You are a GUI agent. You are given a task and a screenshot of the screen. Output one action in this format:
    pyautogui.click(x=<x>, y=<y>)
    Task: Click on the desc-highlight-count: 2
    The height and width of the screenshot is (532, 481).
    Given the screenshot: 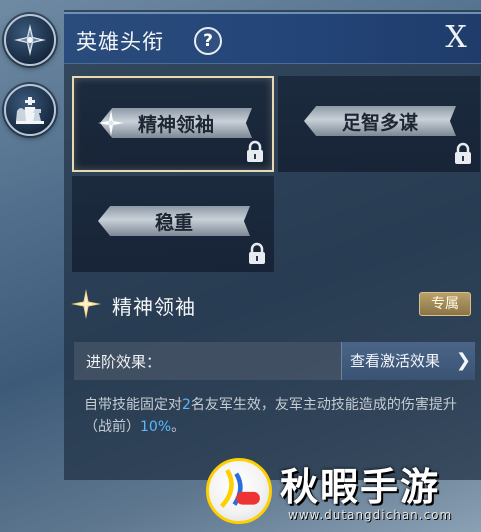 What is the action you would take?
    pyautogui.click(x=186, y=405)
    